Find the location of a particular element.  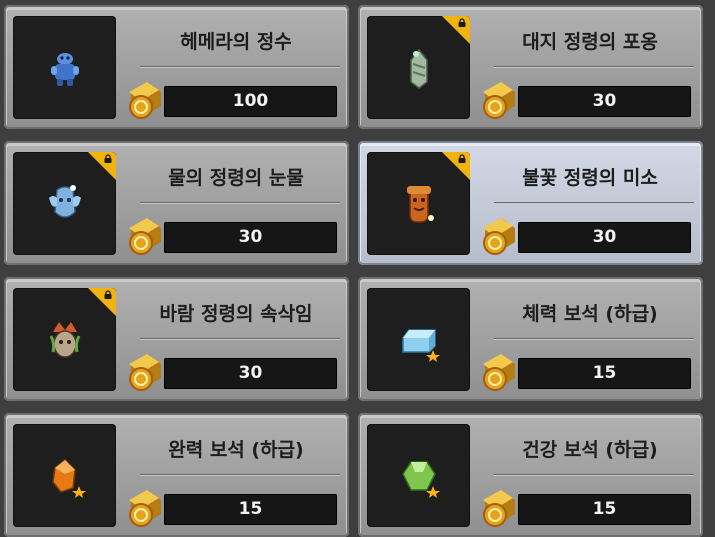

cost-display: 100 is located at coordinates (250, 101).